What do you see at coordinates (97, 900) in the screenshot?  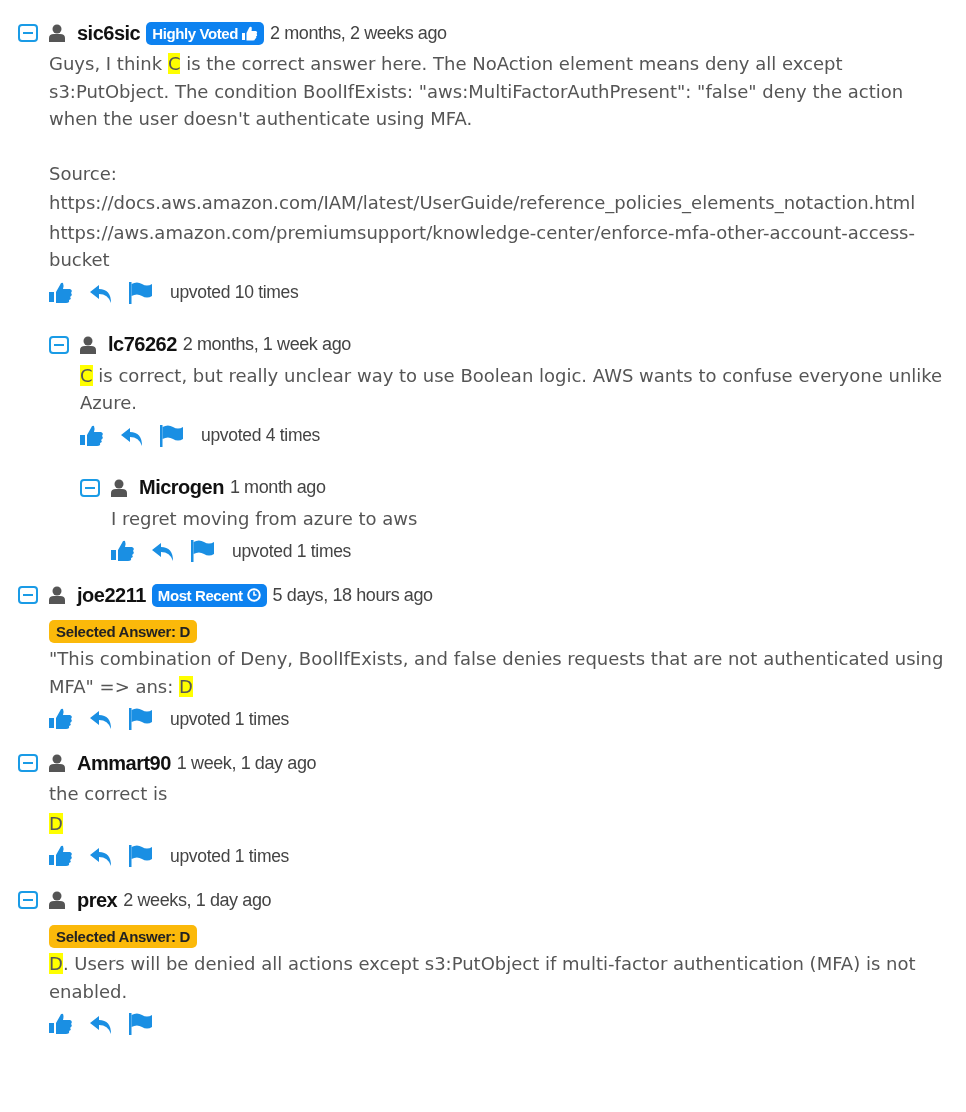 I see `username: prex` at bounding box center [97, 900].